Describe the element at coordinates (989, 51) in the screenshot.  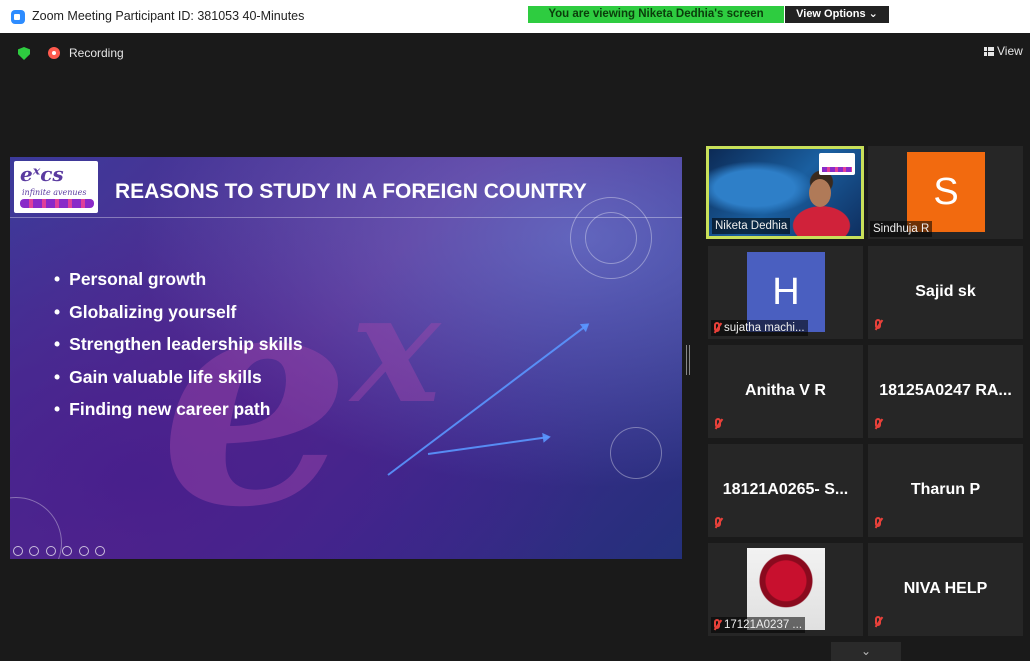
I see `grid-view-icon` at that location.